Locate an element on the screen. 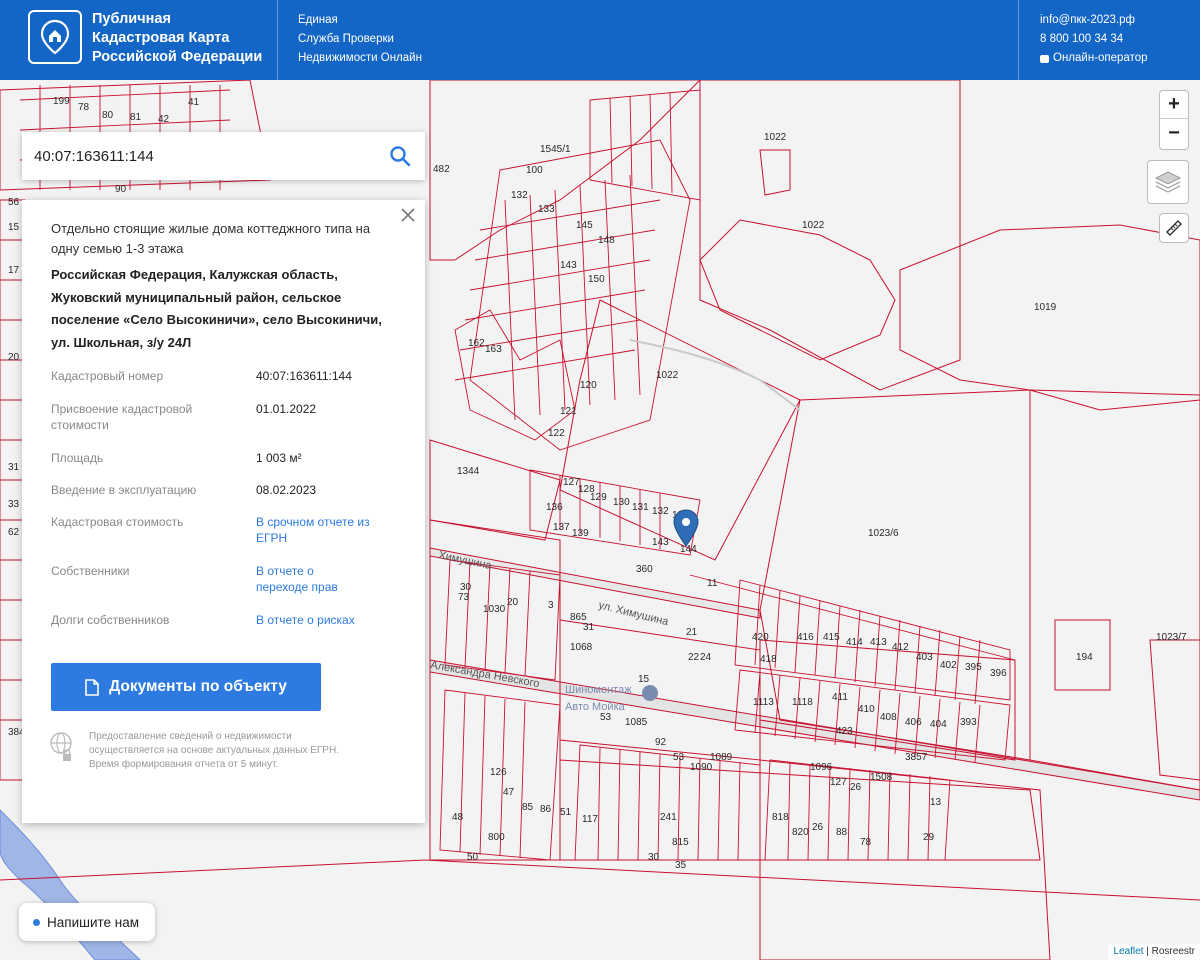 Image resolution: width=1200 pixels, height=960 pixels. svg-text: 416 is located at coordinates (805, 637).